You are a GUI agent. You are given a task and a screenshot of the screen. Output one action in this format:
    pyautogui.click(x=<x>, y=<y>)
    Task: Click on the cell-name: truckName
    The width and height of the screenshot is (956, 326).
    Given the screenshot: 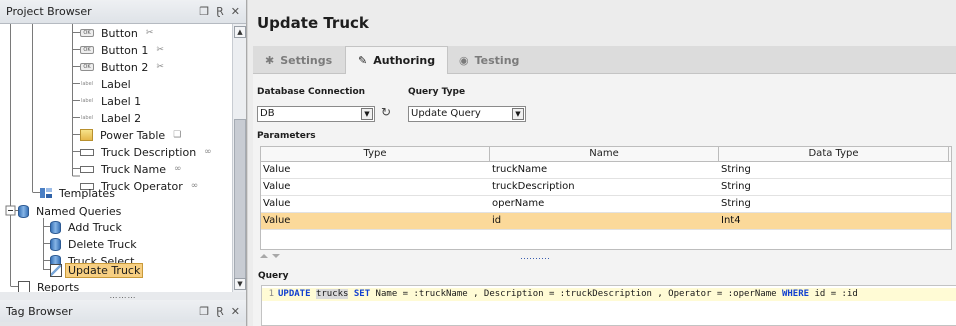 What is the action you would take?
    pyautogui.click(x=604, y=170)
    